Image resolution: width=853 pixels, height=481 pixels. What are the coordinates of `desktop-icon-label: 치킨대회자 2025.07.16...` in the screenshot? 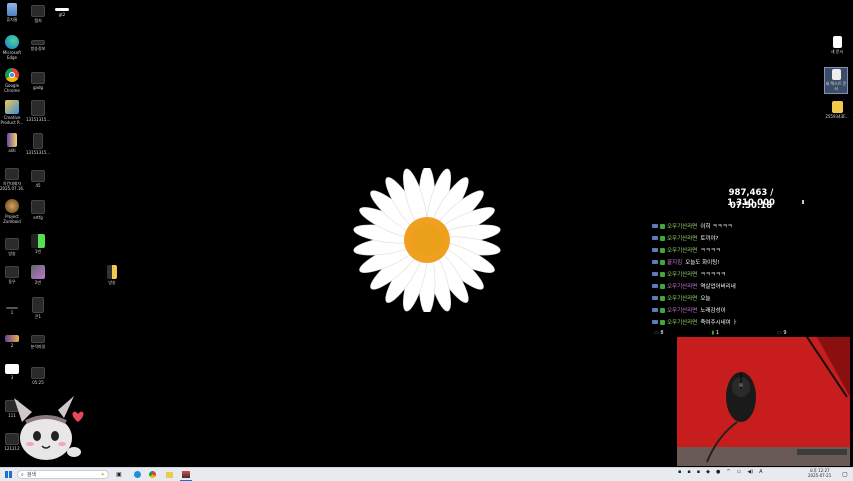 It's located at (12, 186).